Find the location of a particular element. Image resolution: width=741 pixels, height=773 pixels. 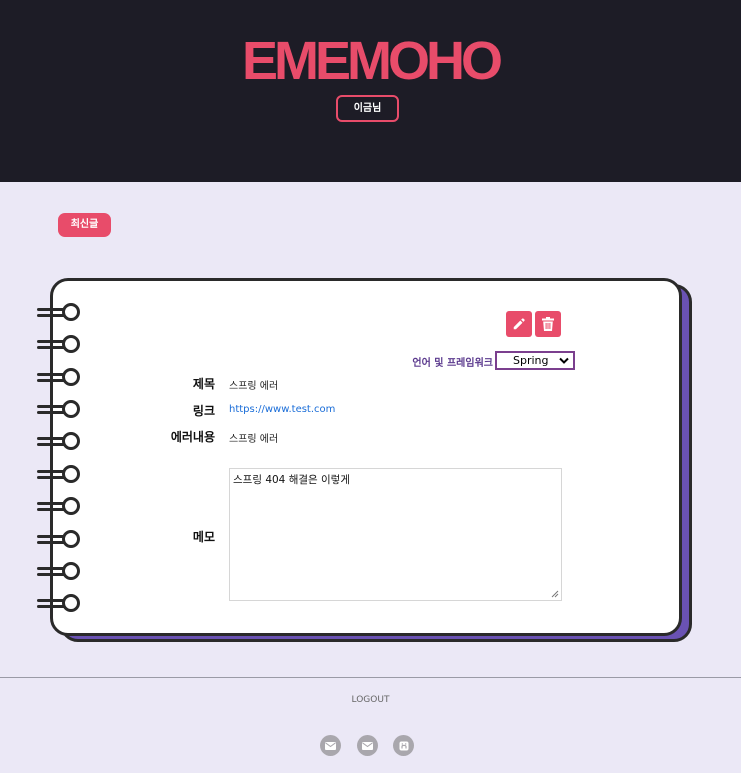

error-value: 스프링 에러 is located at coordinates (254, 439).